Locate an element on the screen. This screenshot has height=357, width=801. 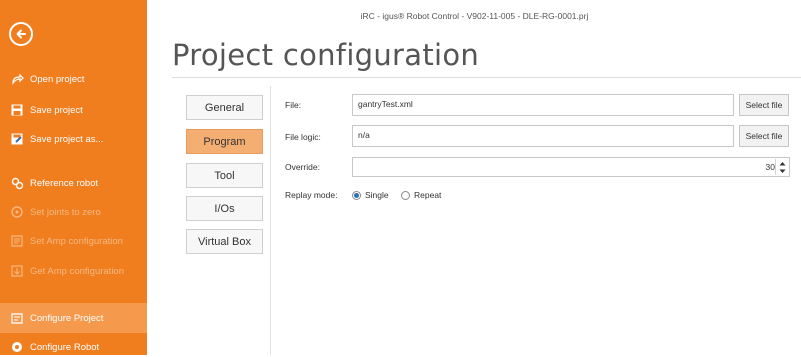
project-config-icon is located at coordinates (17, 318).